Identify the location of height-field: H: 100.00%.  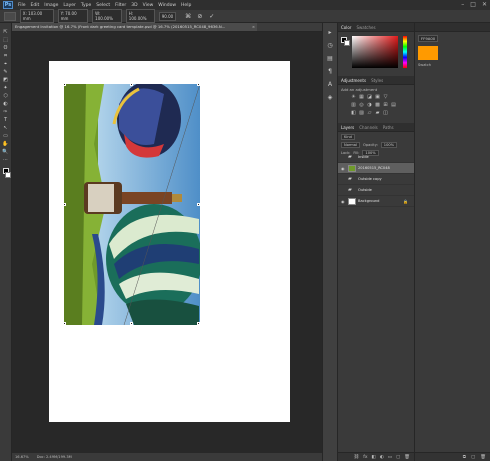
(140, 16).